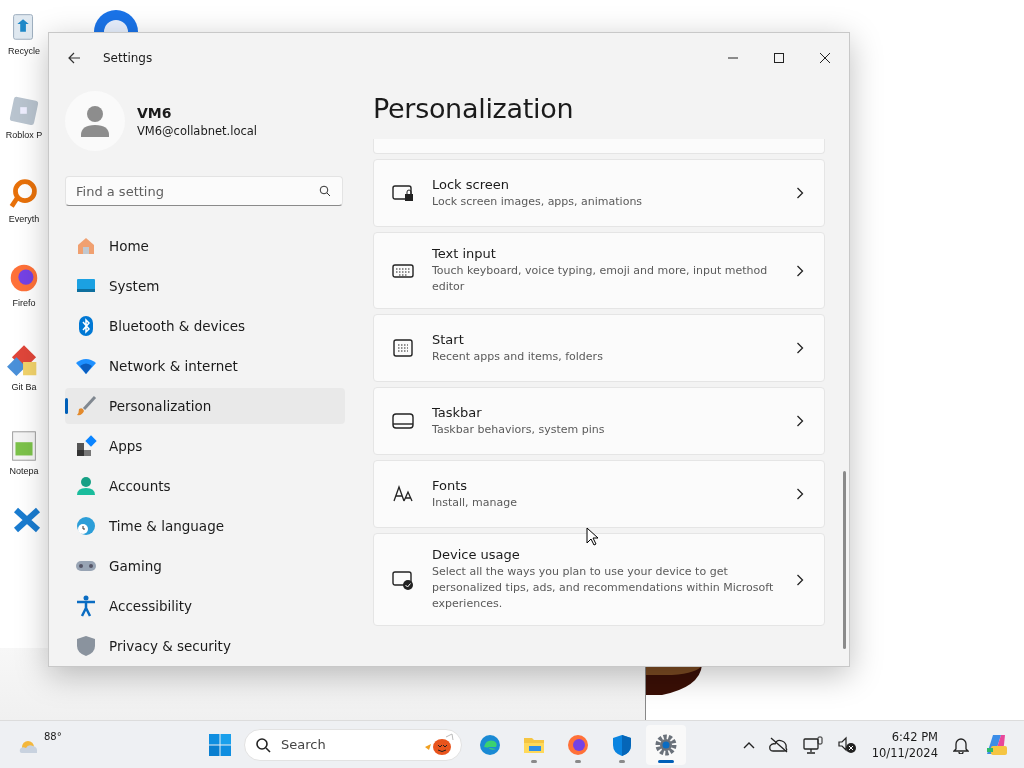 The image size is (1024, 768). I want to click on rim-drawing, so click(674, 680).